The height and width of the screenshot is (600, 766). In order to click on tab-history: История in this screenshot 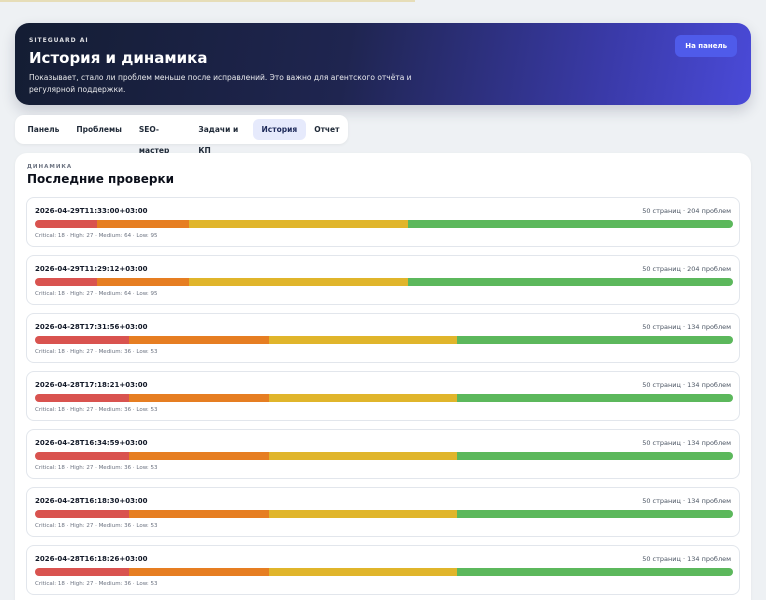, I will do `click(279, 129)`.